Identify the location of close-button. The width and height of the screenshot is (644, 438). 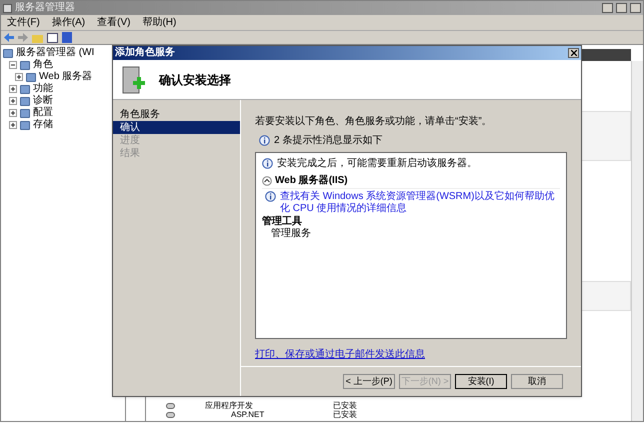
(573, 53).